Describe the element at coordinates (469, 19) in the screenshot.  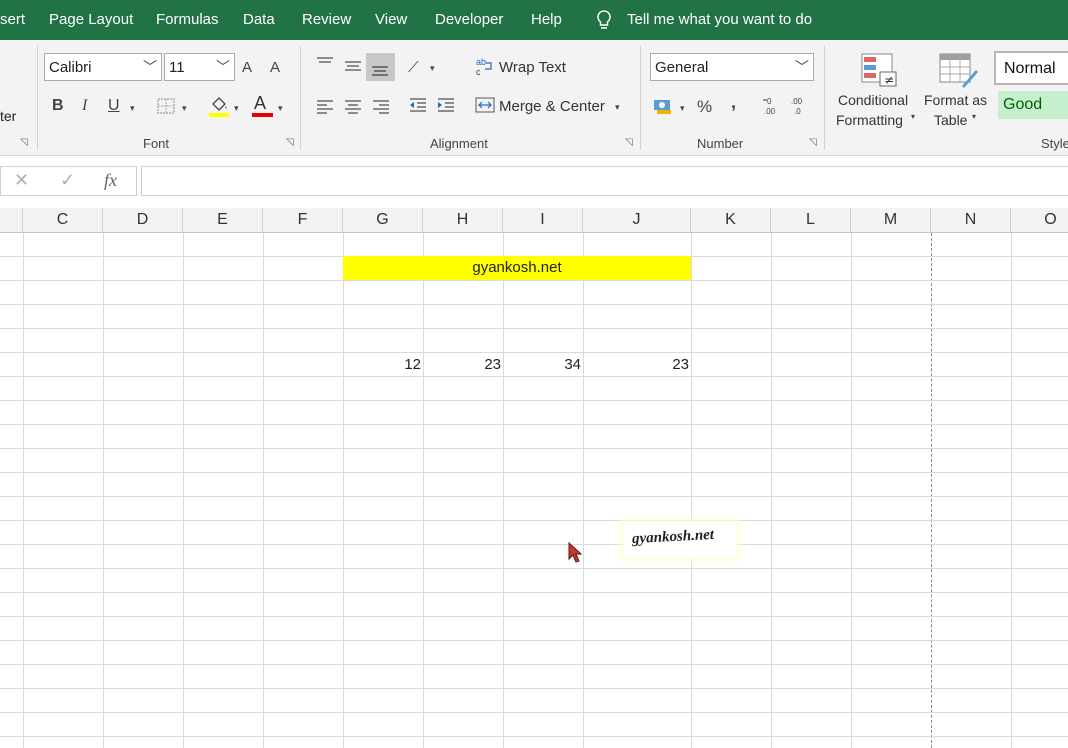
I see `tab-developer: Developer` at that location.